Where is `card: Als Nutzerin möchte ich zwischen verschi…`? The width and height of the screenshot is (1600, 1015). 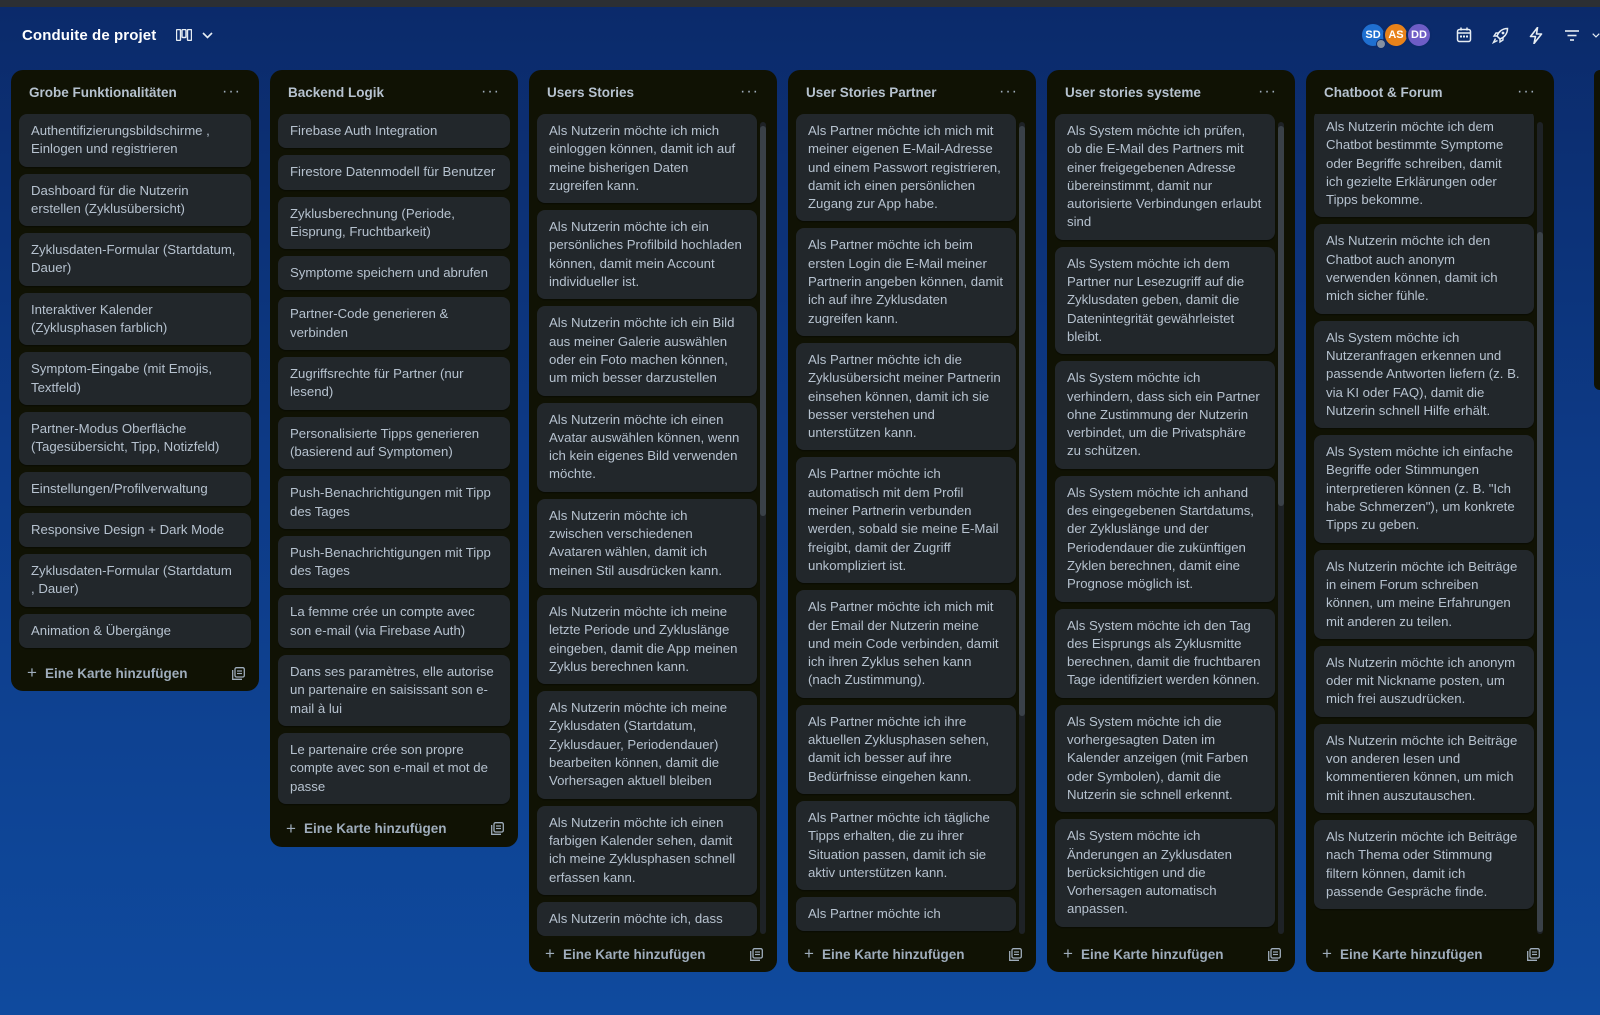
card: Als Nutzerin möchte ich zwischen verschi… is located at coordinates (647, 543).